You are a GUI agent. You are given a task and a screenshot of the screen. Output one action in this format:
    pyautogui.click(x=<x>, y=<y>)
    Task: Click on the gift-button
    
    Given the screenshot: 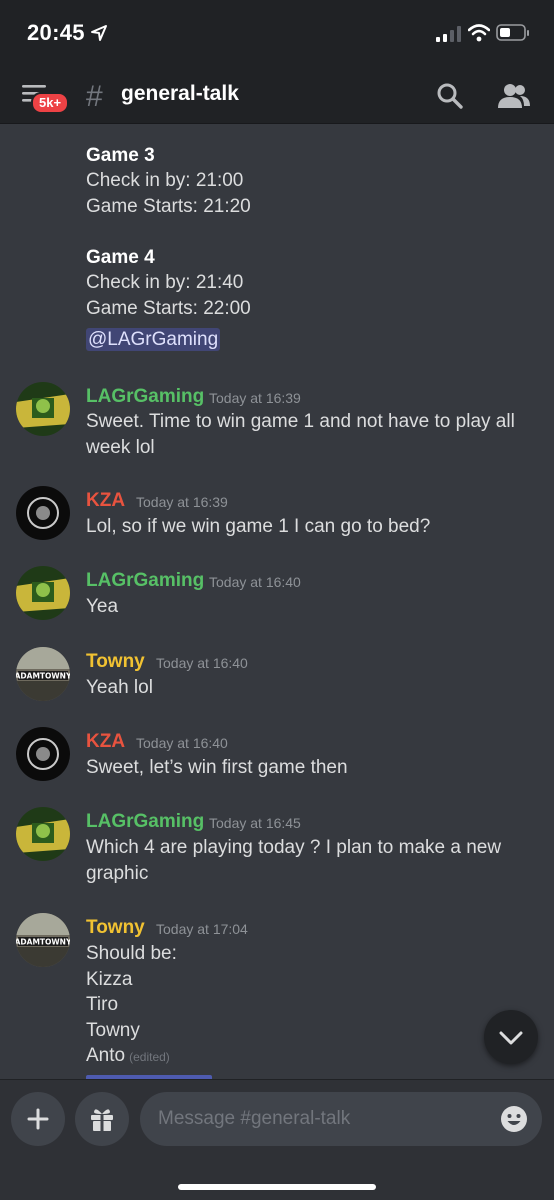 What is the action you would take?
    pyautogui.click(x=102, y=1119)
    